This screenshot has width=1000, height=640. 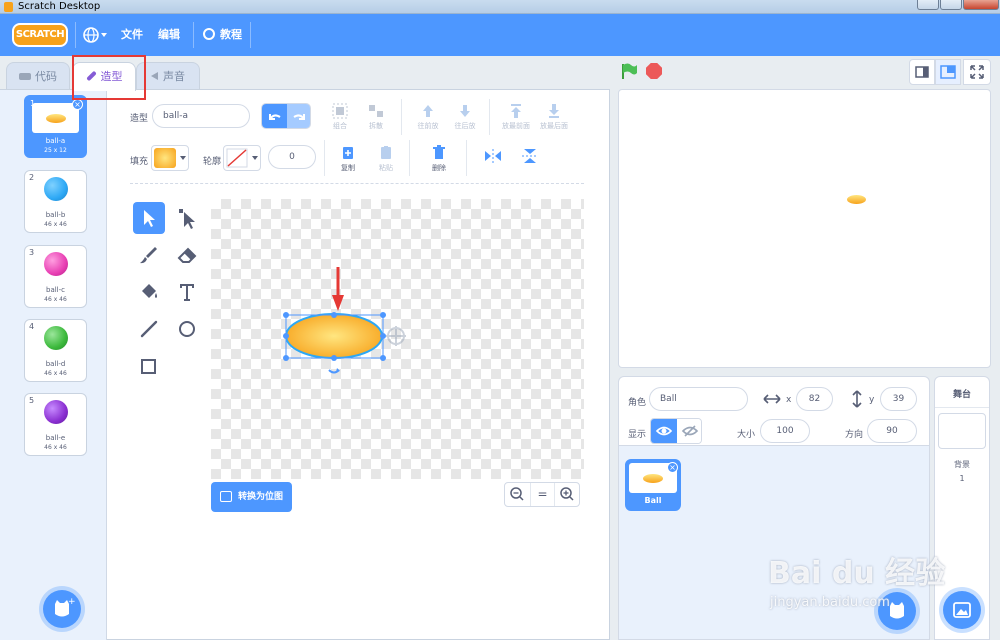 I want to click on choose-costume-button: +, so click(x=62, y=609).